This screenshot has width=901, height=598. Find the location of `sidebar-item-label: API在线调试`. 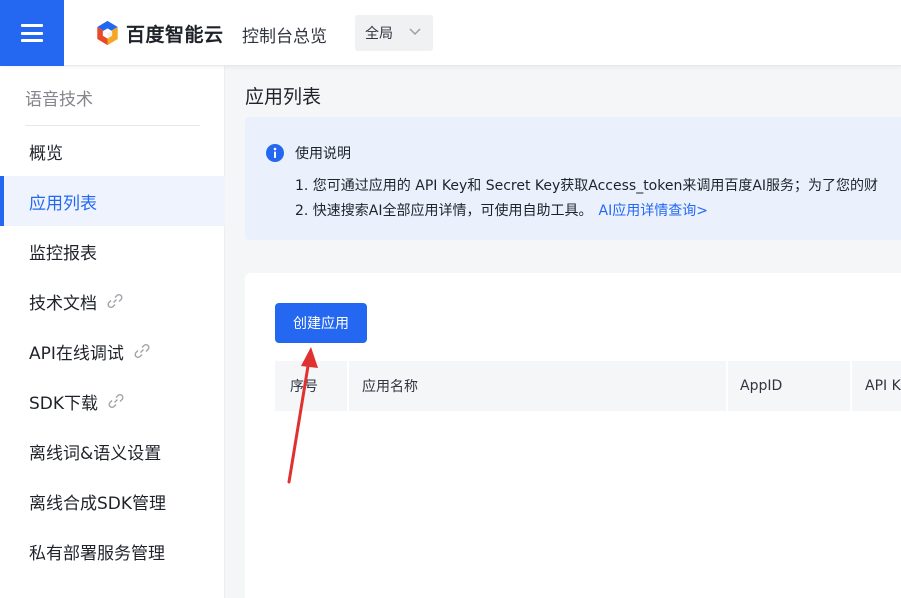

sidebar-item-label: API在线调试 is located at coordinates (76, 353).